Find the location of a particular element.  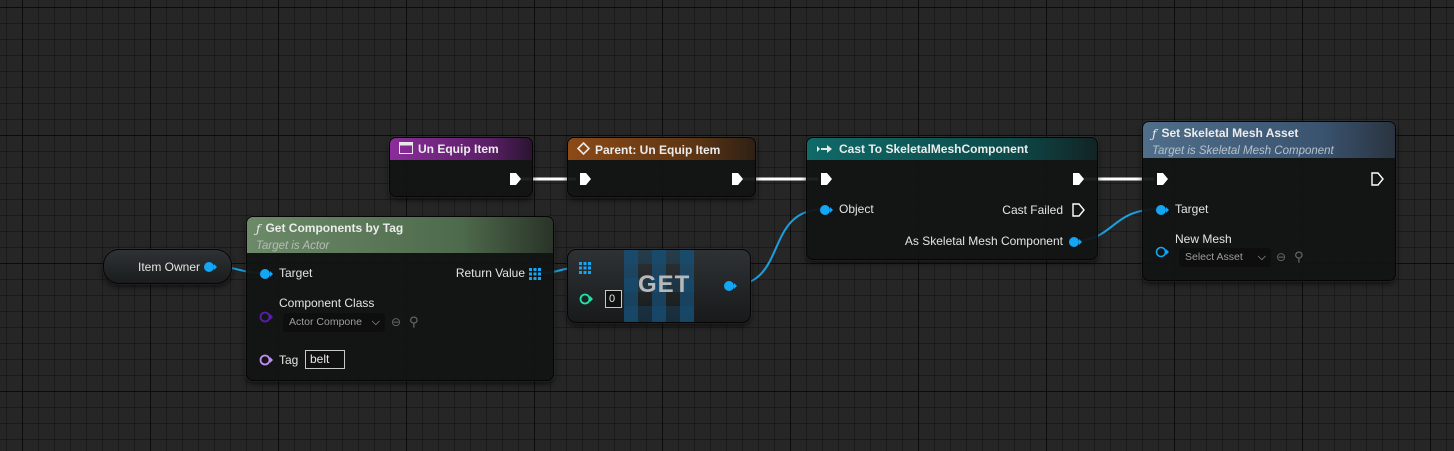

array-get-node: GET 0 is located at coordinates (659, 286).